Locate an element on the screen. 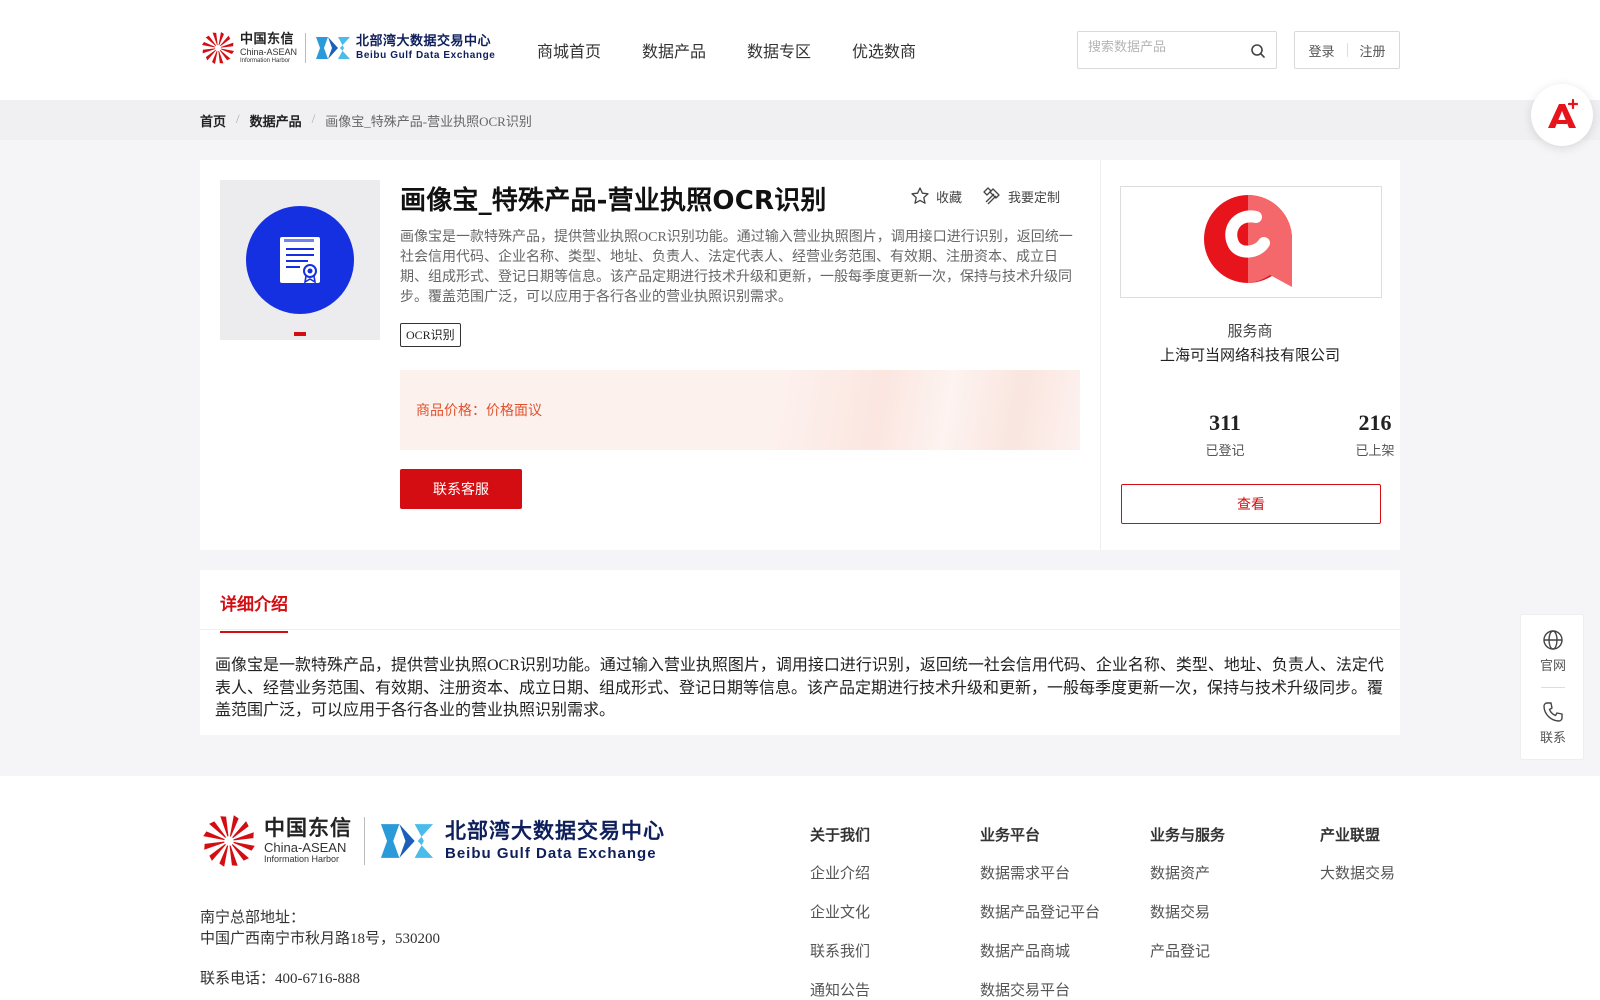 The height and width of the screenshot is (1000, 1600). footer-link-company-culture: 企业文化 is located at coordinates (840, 911).